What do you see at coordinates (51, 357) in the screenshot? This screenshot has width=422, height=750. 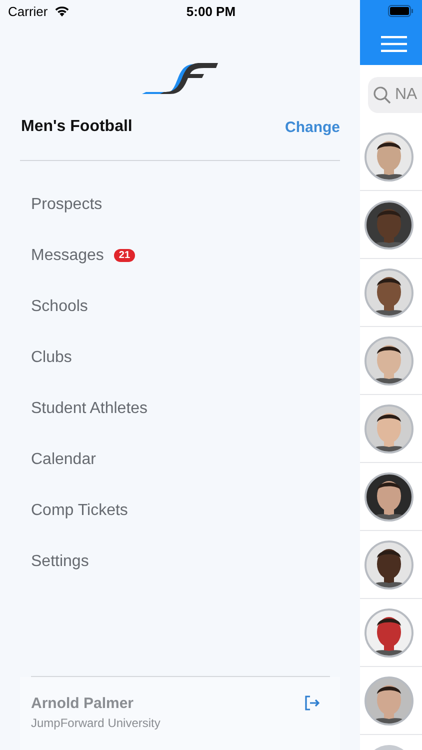 I see `menu-item: Clubs` at bounding box center [51, 357].